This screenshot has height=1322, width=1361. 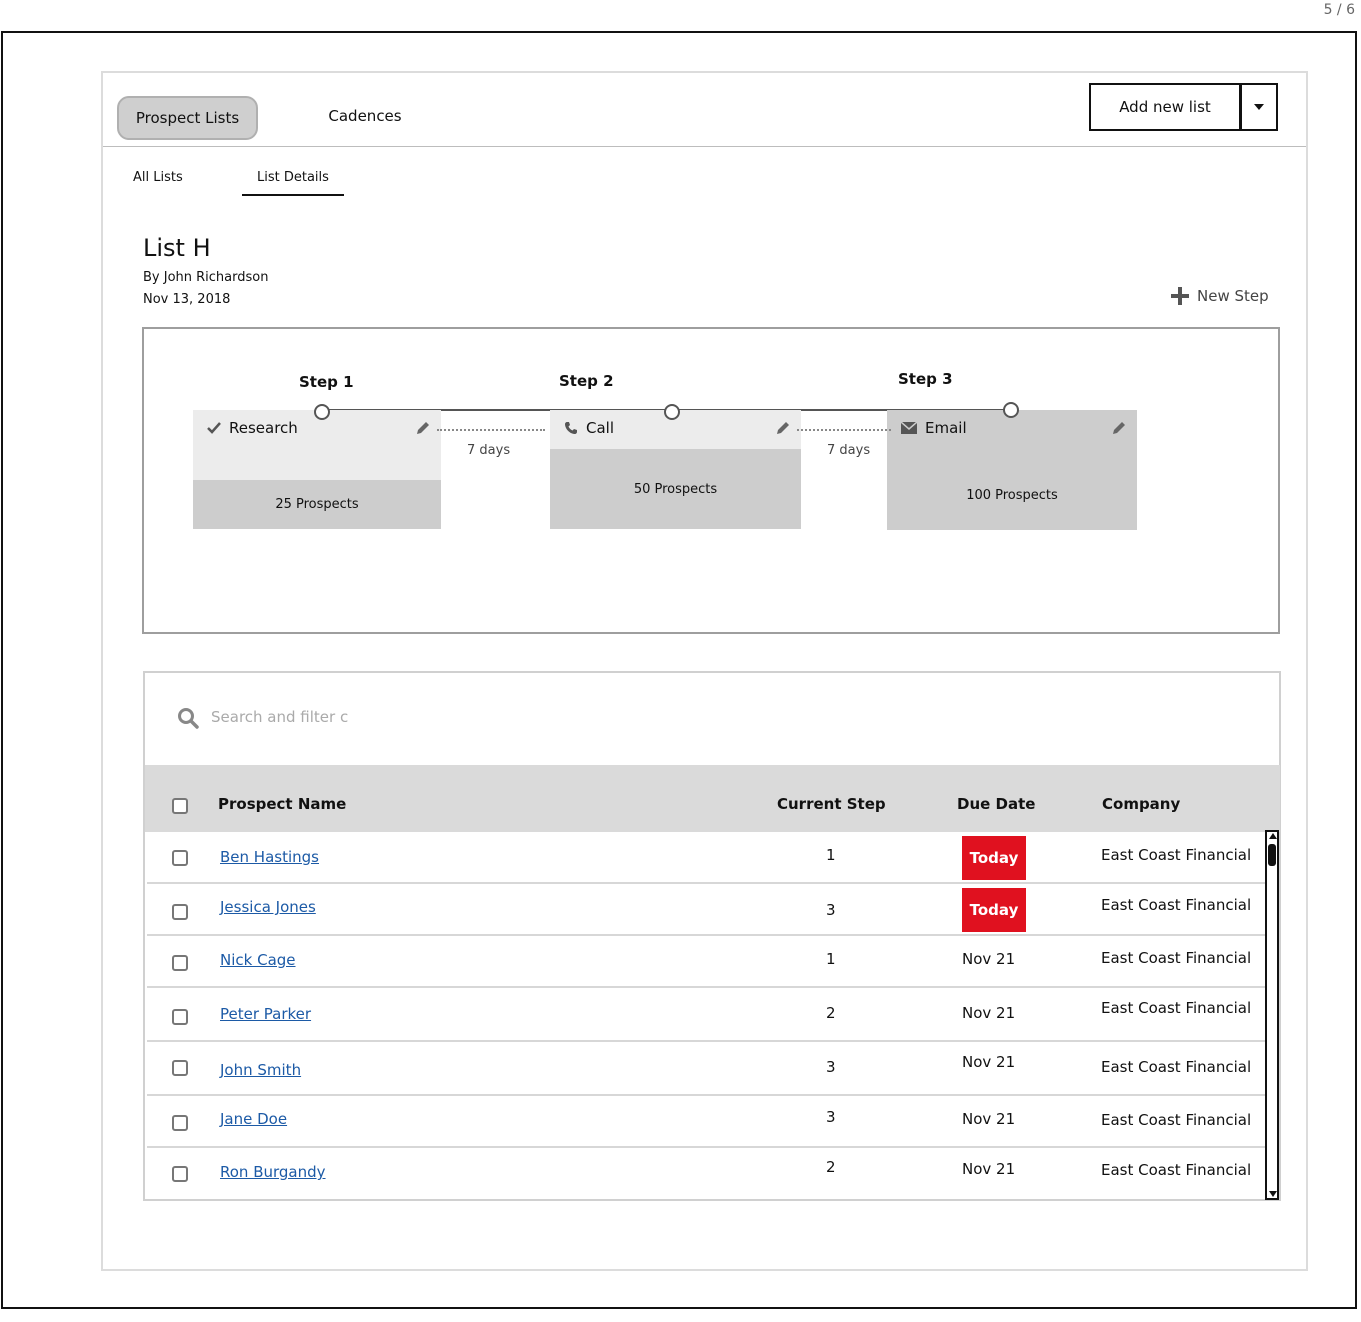 What do you see at coordinates (946, 428) in the screenshot?
I see `step-3-type: Email` at bounding box center [946, 428].